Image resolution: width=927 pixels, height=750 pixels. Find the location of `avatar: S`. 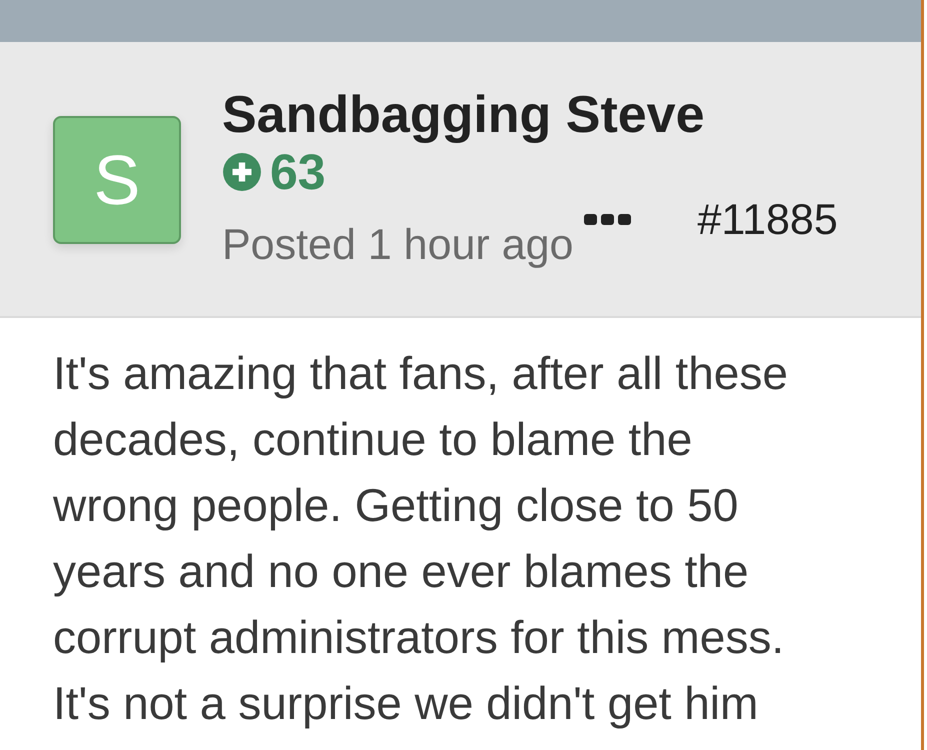

avatar: S is located at coordinates (117, 180).